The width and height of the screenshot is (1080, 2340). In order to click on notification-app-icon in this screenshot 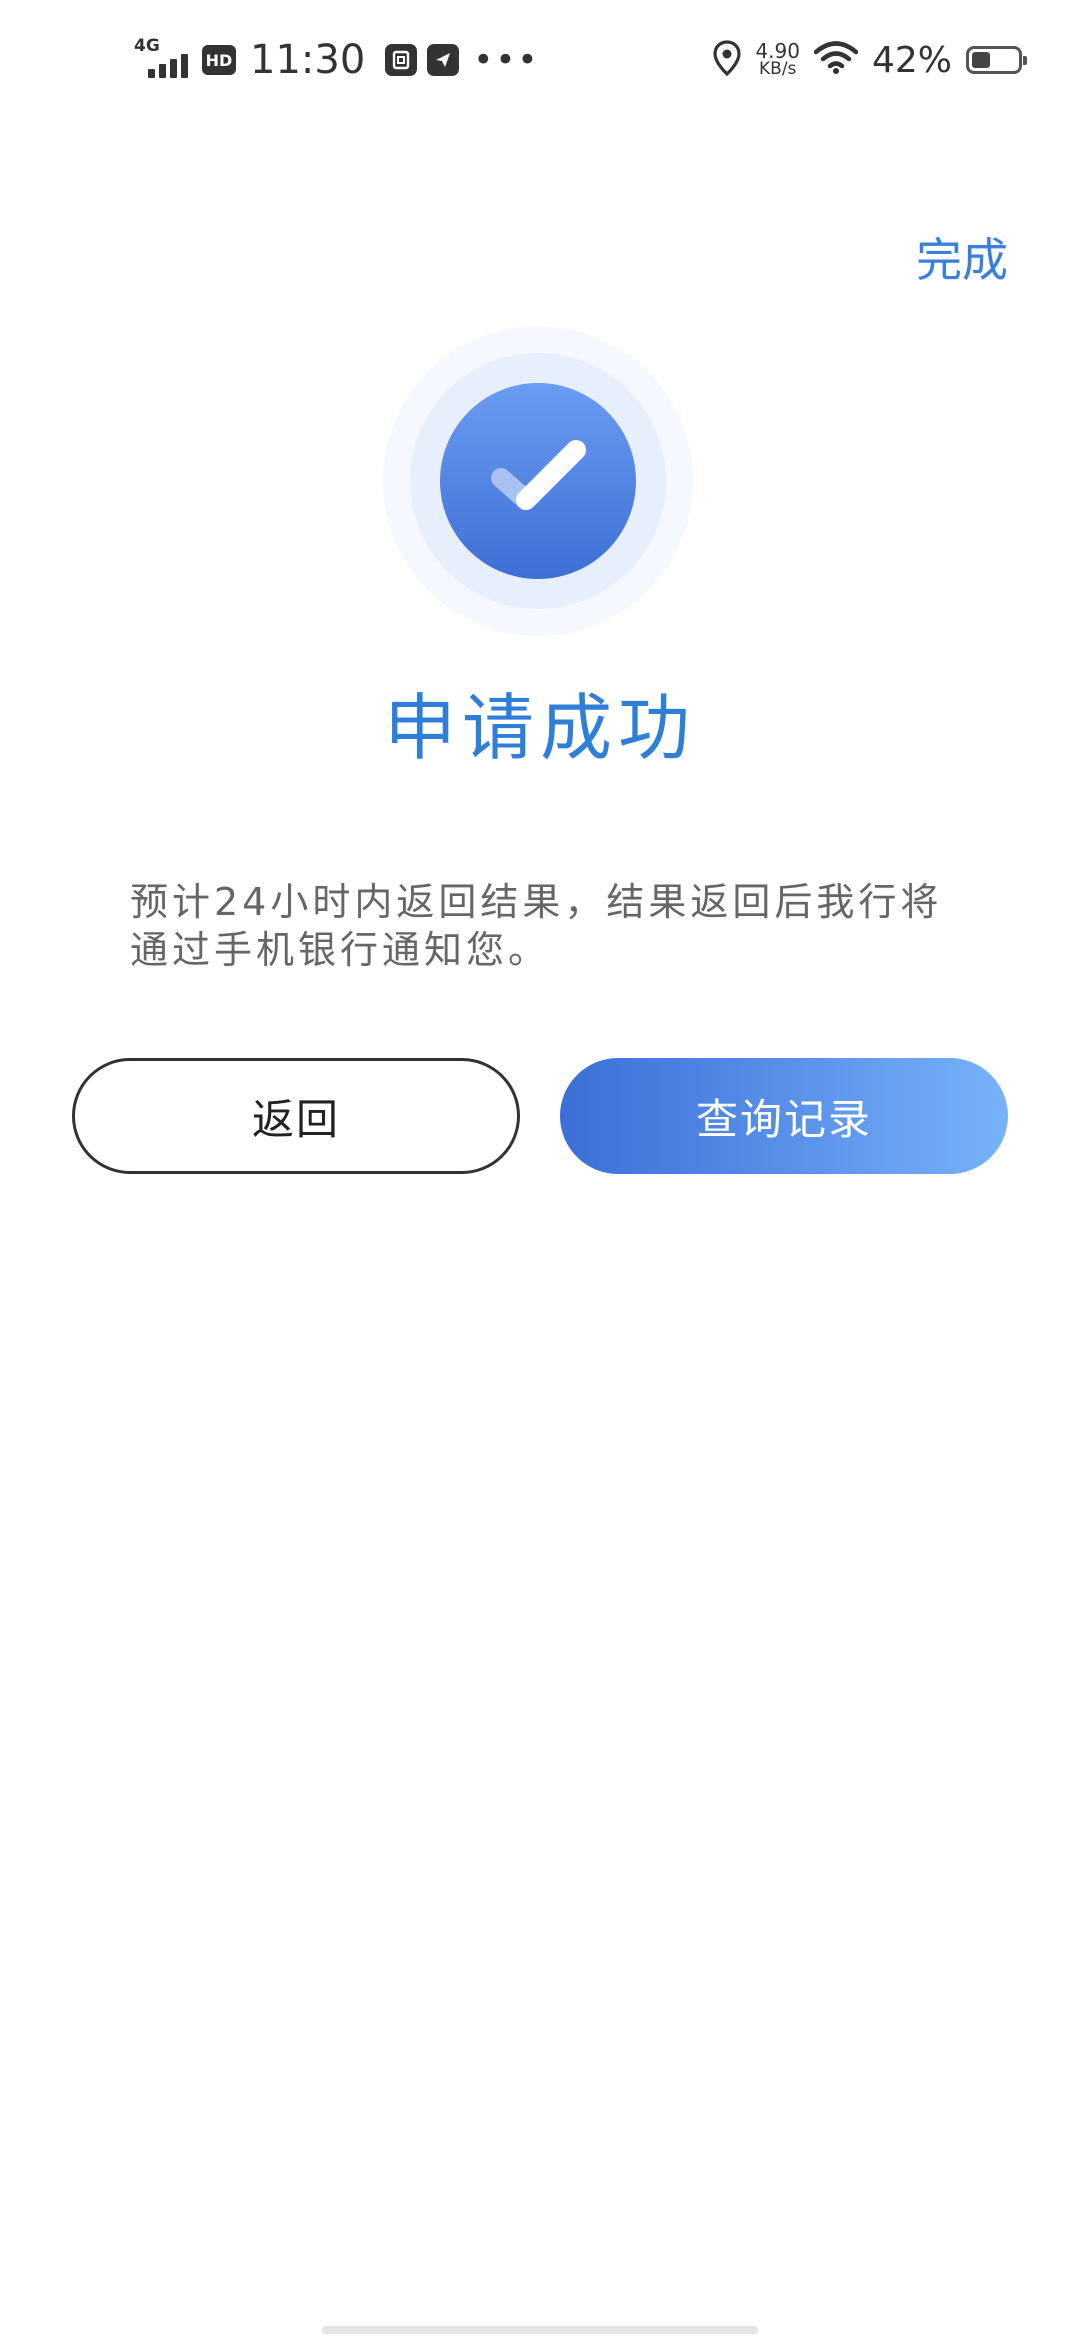, I will do `click(401, 60)`.